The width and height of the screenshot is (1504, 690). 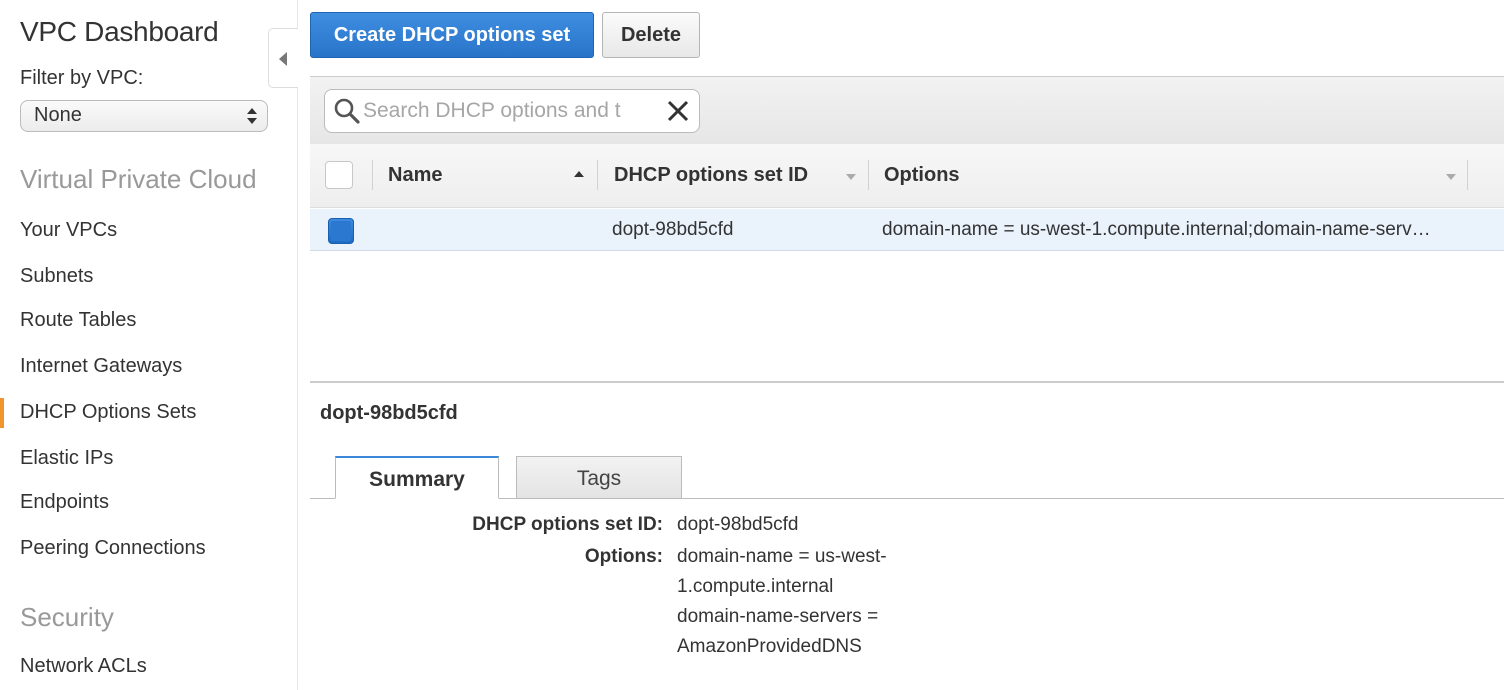 I want to click on sort-ascending-icon, so click(x=579, y=174).